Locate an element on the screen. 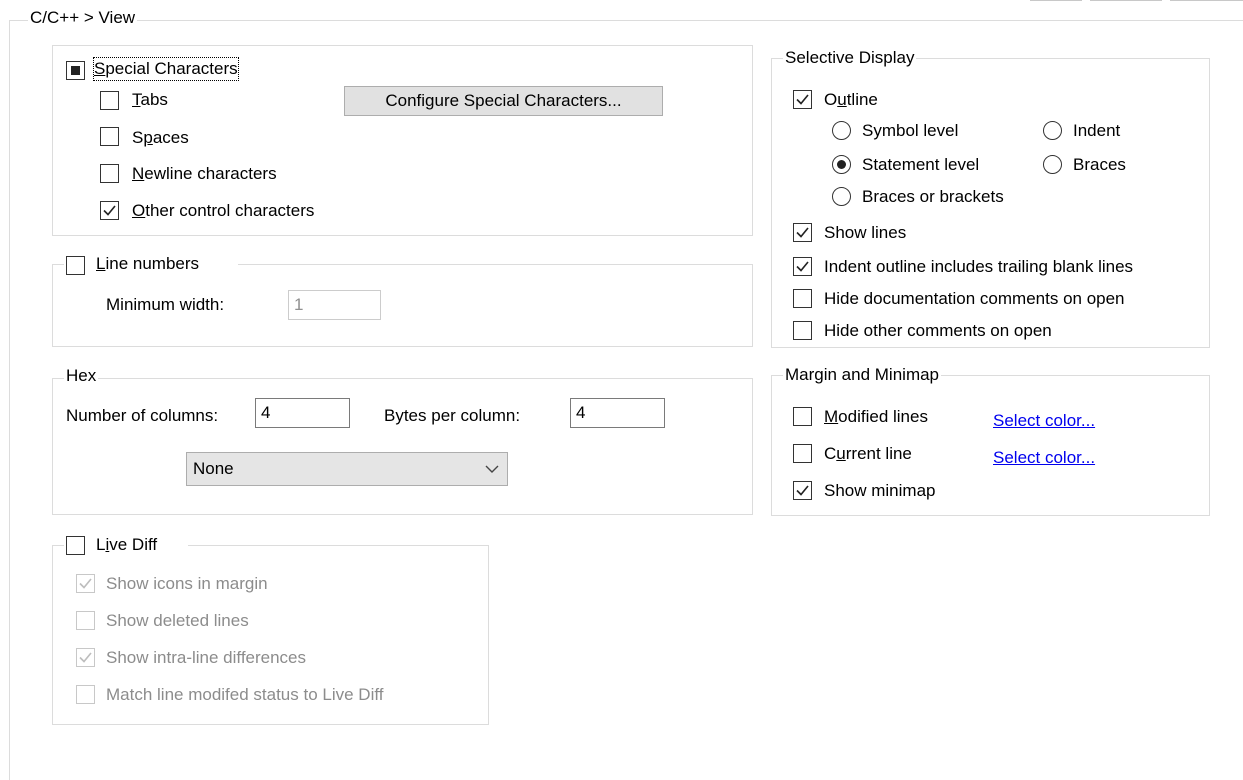 The width and height of the screenshot is (1243, 780). statement-level-label: Statement level is located at coordinates (920, 165).